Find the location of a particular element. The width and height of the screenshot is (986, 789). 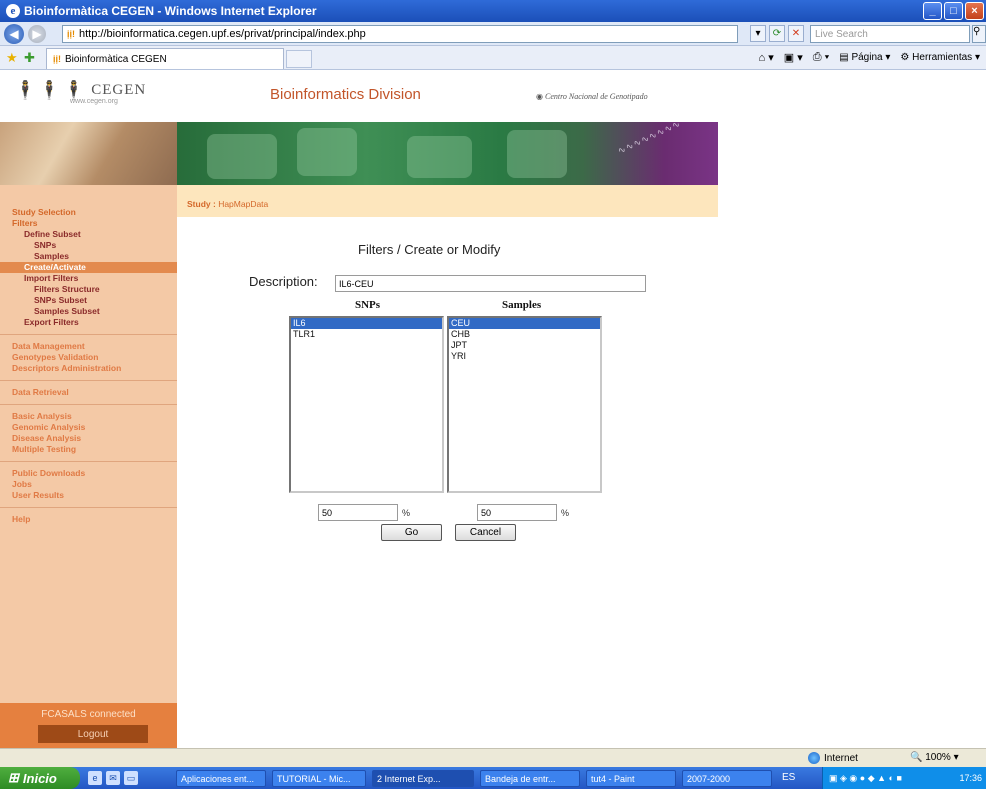

search-input: Live Search is located at coordinates (890, 34).